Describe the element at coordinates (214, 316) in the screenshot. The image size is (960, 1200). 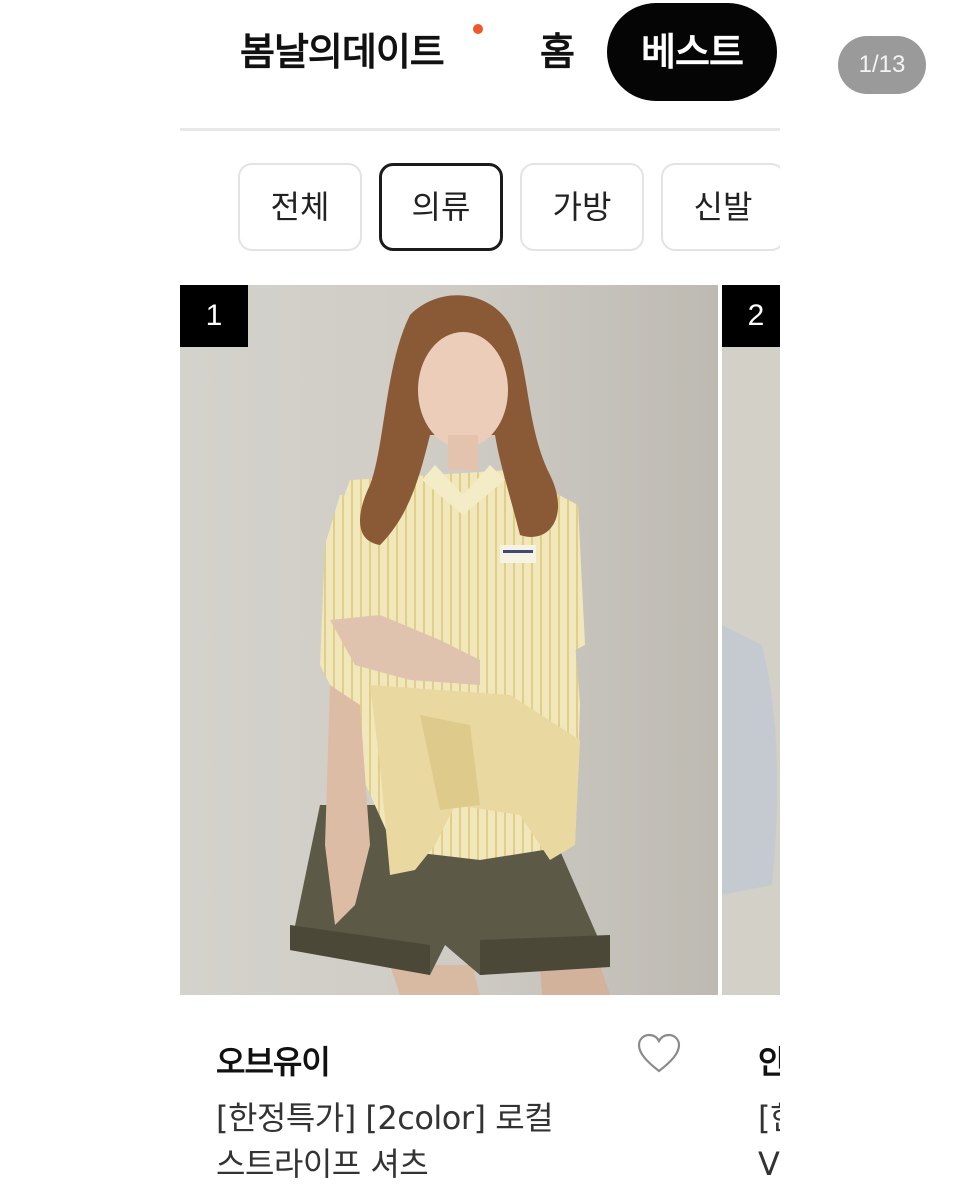
I see `rank-badge: 1` at that location.